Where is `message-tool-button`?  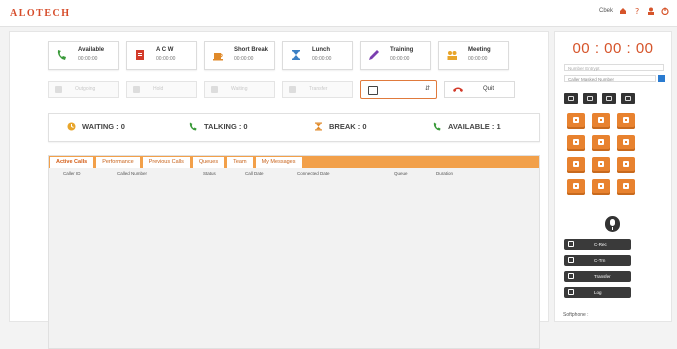
message-tool-button is located at coordinates (590, 98).